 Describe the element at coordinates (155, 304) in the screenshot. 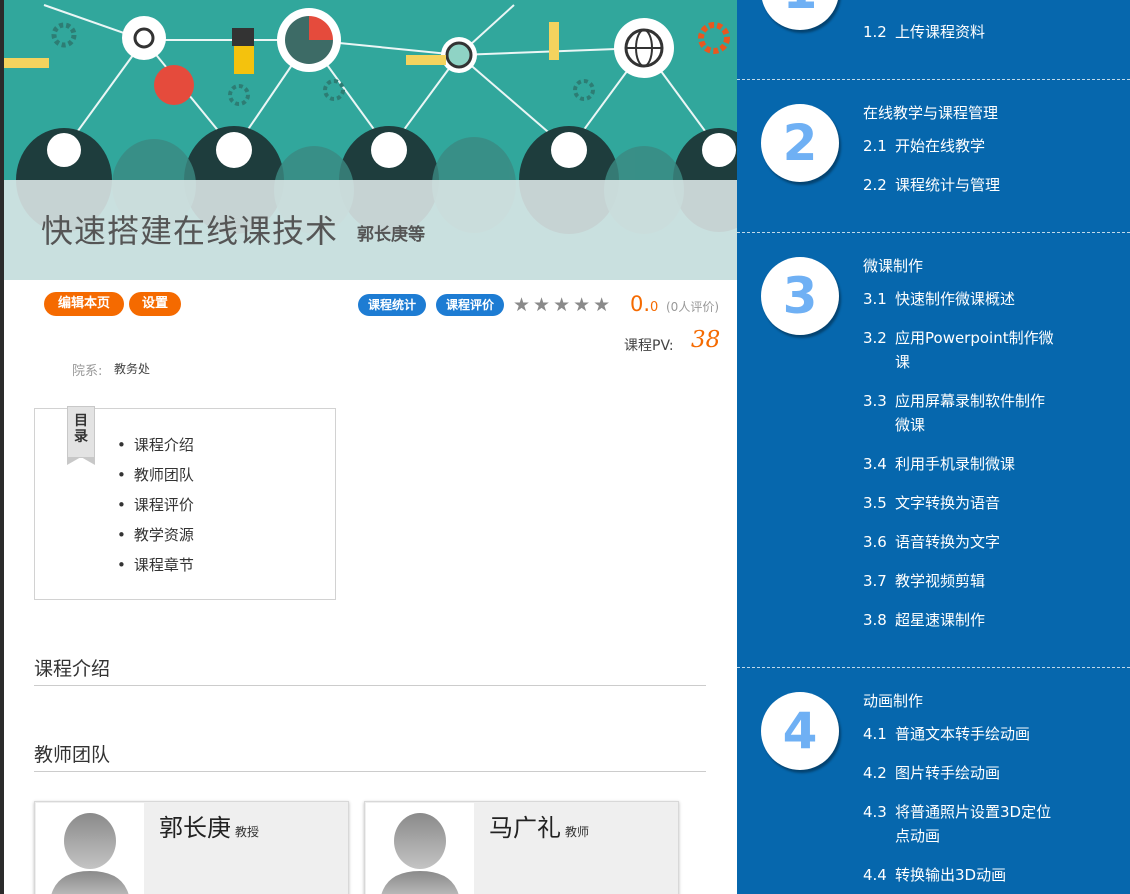

I see `settings-button: 设置` at that location.